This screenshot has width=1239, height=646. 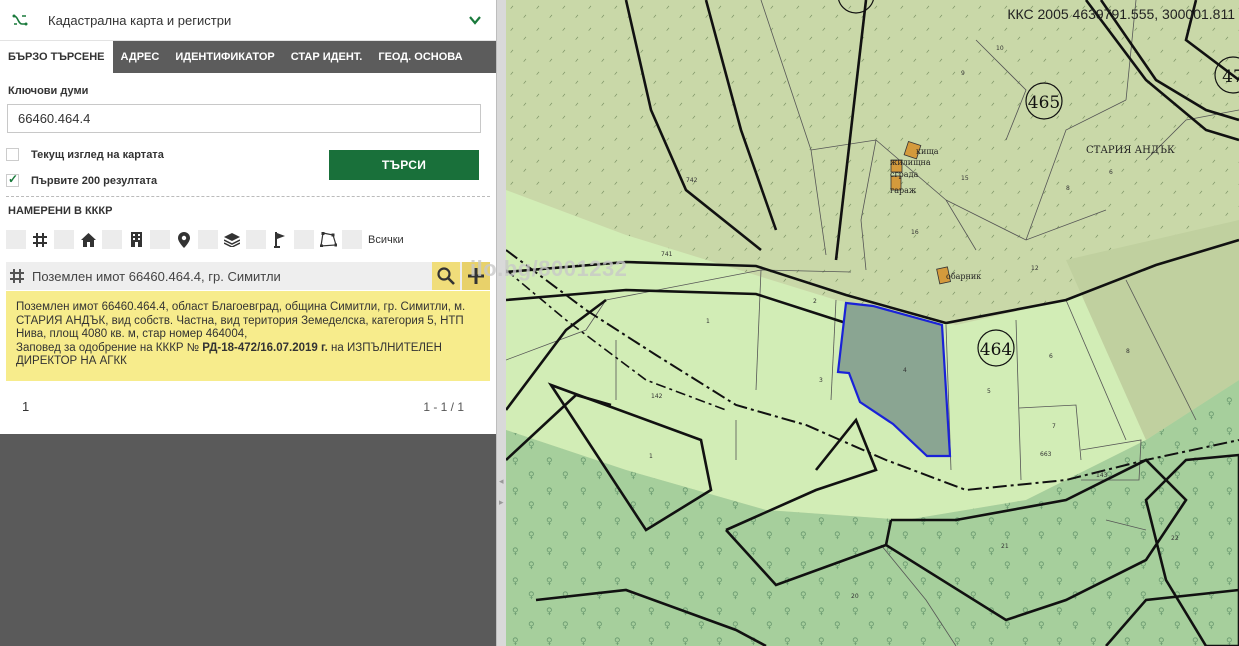 What do you see at coordinates (60, 211) in the screenshot?
I see `found-label: НАМЕРЕНИ В КККР` at bounding box center [60, 211].